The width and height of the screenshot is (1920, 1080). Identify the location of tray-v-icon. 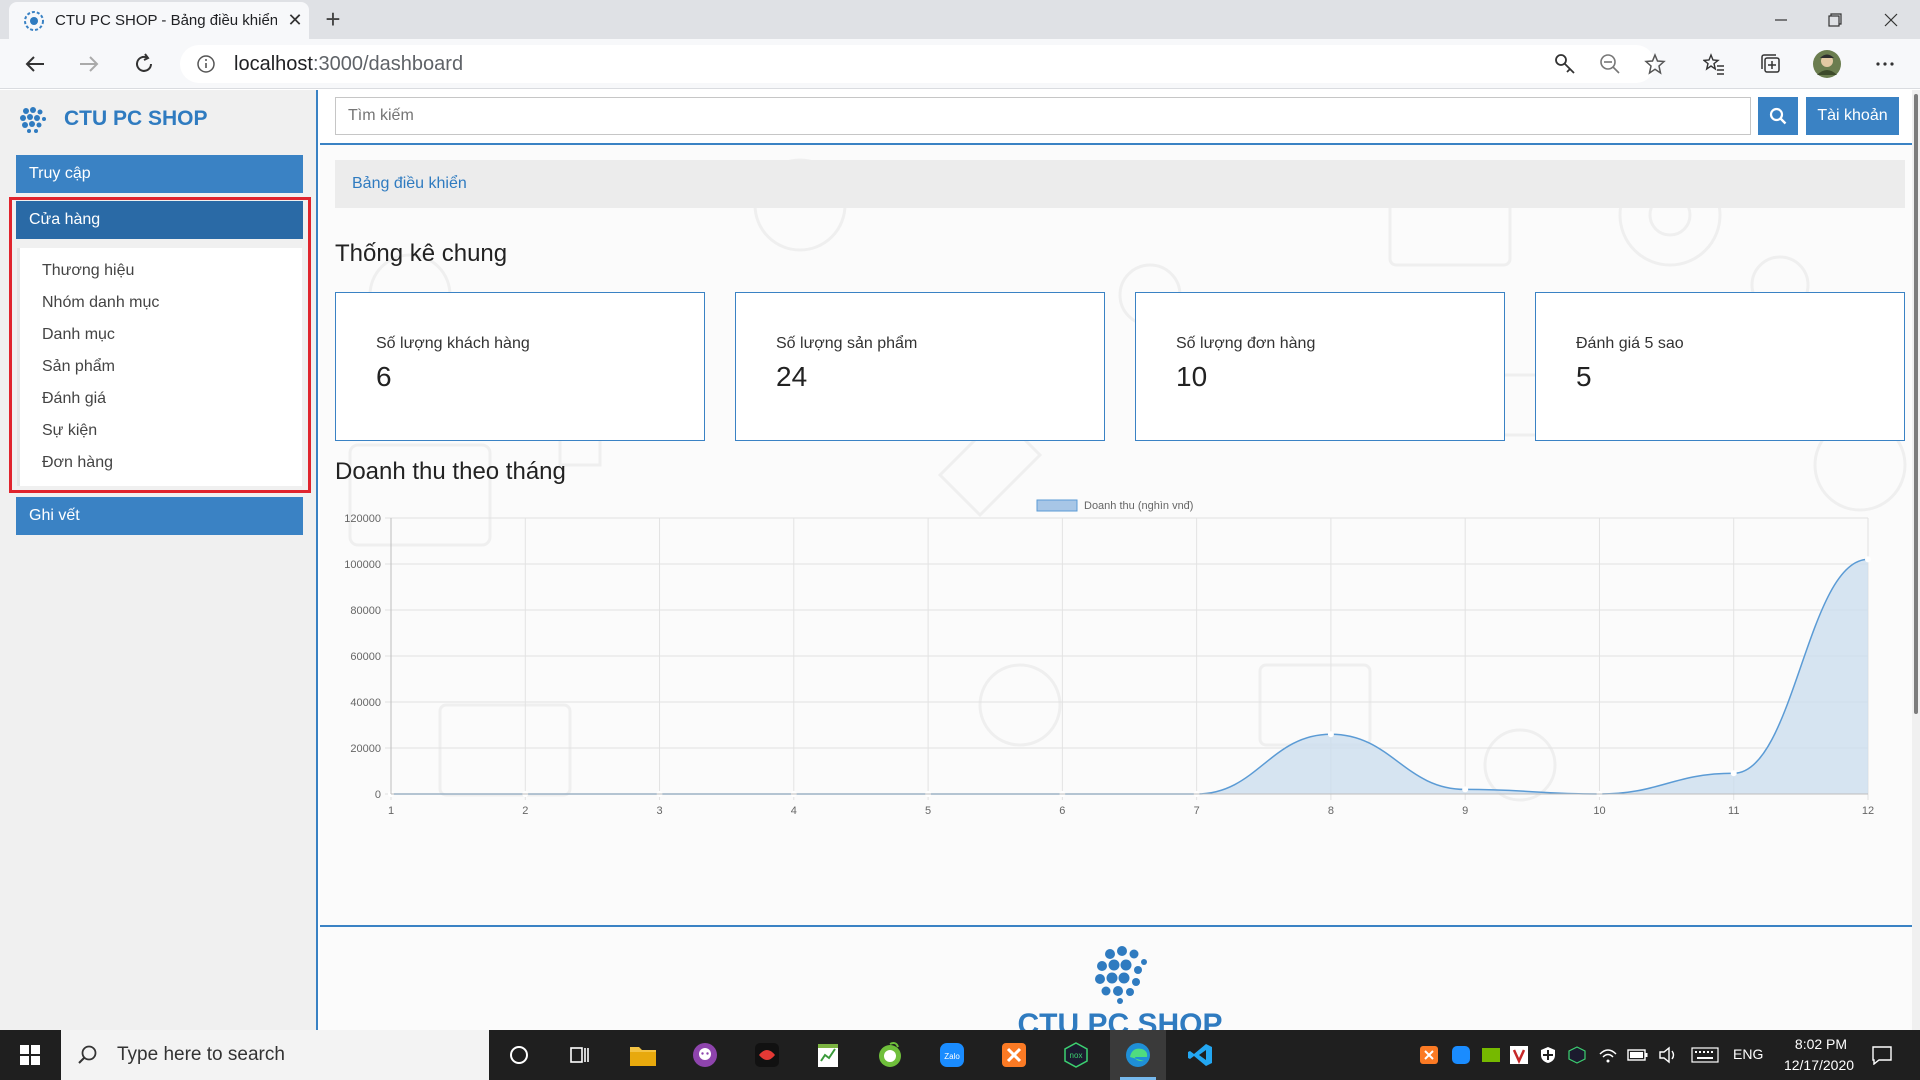
(1519, 1055).